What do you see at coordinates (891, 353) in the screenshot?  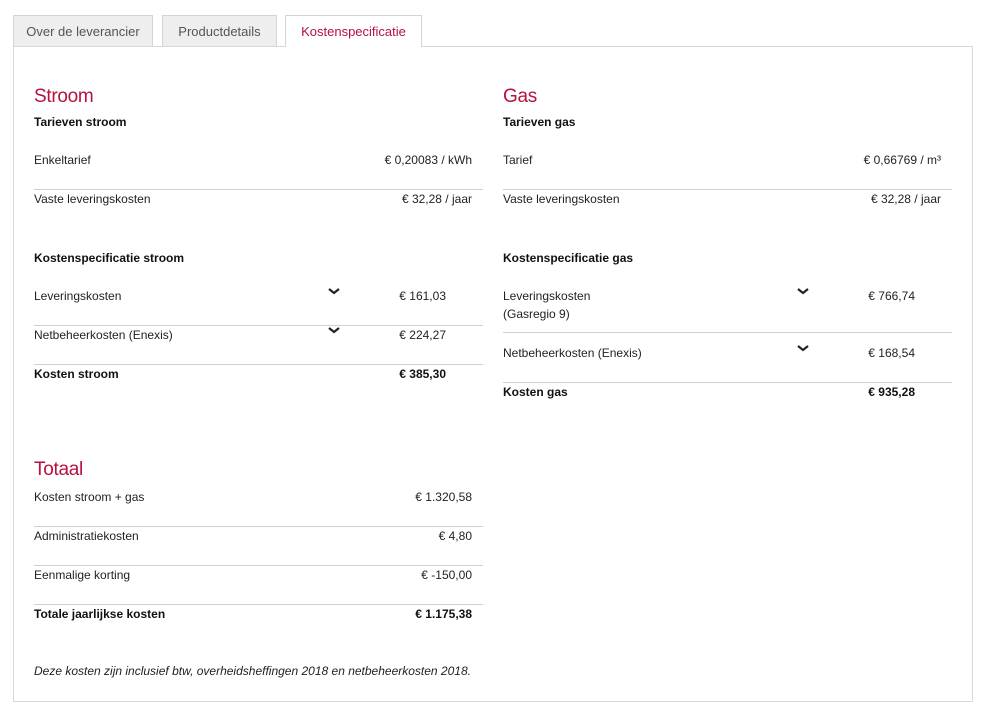 I see `row-value: € 168,54` at bounding box center [891, 353].